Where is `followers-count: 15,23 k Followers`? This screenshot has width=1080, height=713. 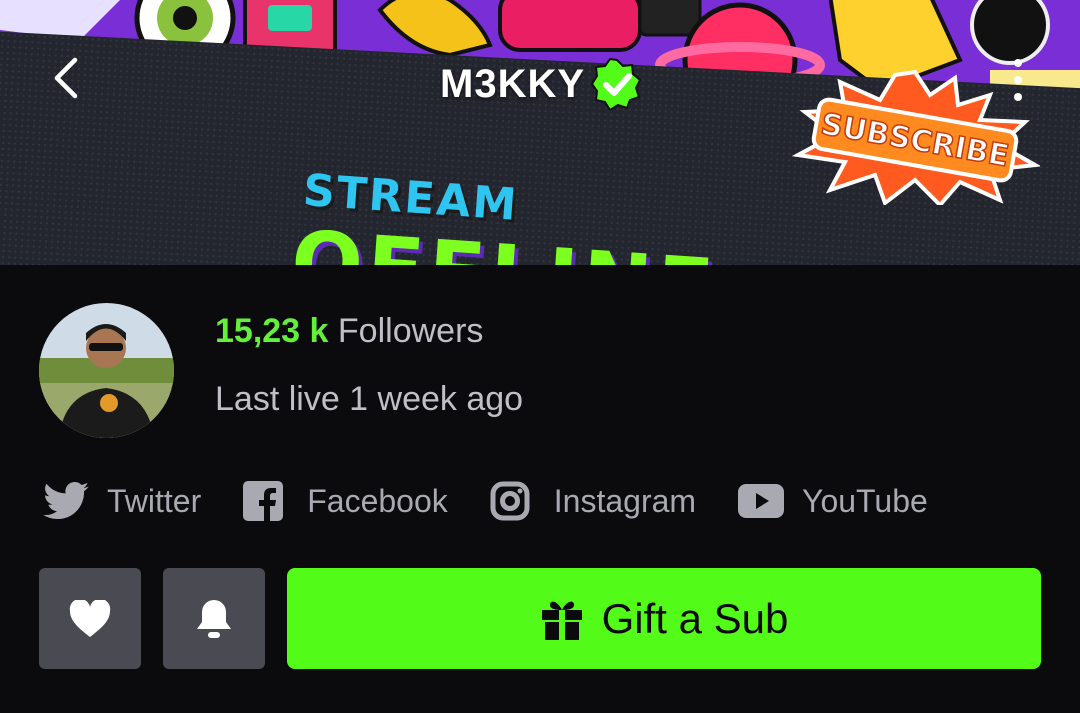 followers-count: 15,23 k Followers is located at coordinates (349, 331).